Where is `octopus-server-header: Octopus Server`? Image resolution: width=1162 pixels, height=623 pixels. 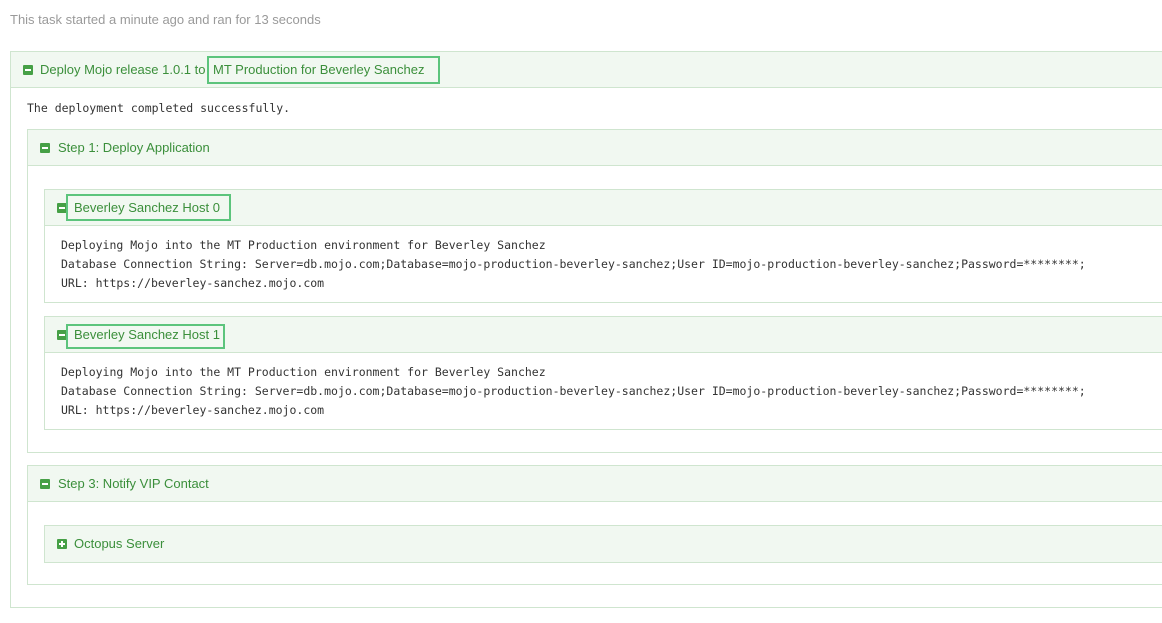
octopus-server-header: Octopus Server is located at coordinates (603, 544).